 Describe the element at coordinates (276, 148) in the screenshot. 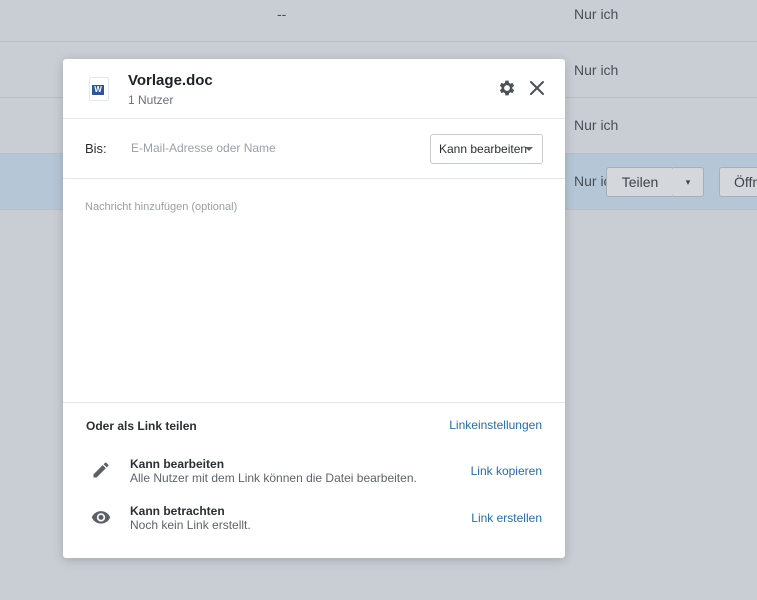

I see `recipient-input` at that location.